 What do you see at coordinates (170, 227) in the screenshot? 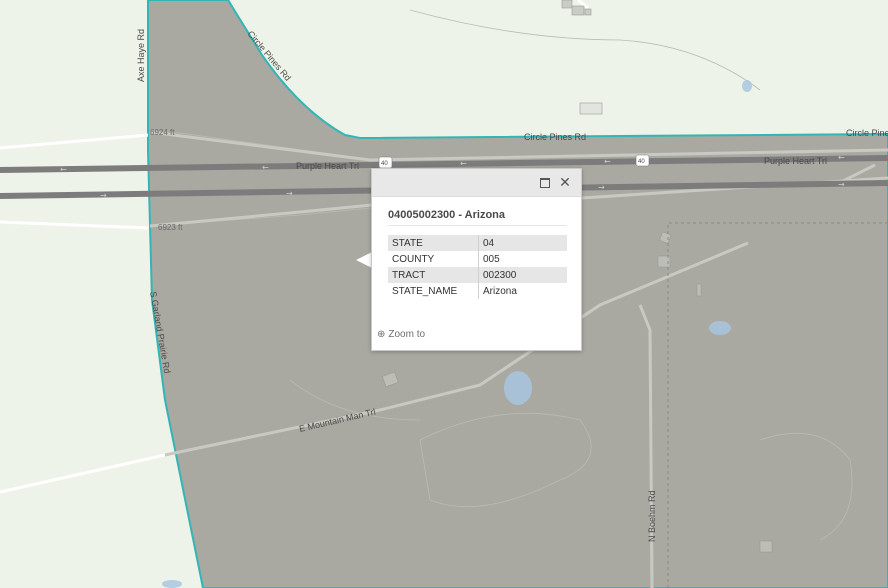
I see `label-contour-6923: 6923 ft` at bounding box center [170, 227].